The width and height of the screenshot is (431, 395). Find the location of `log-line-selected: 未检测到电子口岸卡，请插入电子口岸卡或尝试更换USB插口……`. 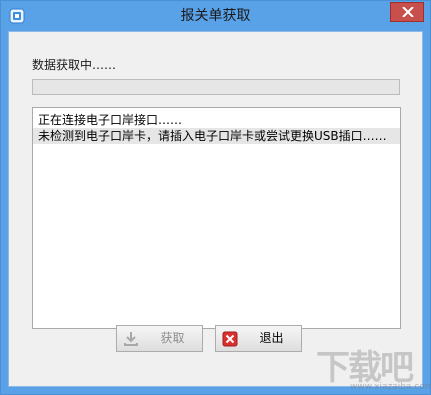

log-line-selected: 未检测到电子口岸卡，请插入电子口岸卡或尝试更换USB插口…… is located at coordinates (216, 136).